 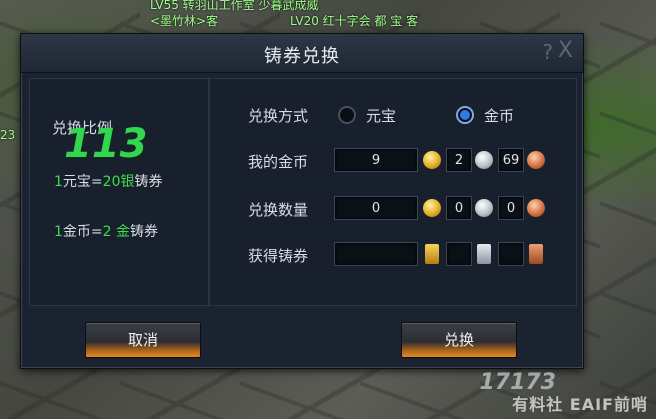 I want to click on dialog-title: 铸券兑换, so click(x=302, y=56).